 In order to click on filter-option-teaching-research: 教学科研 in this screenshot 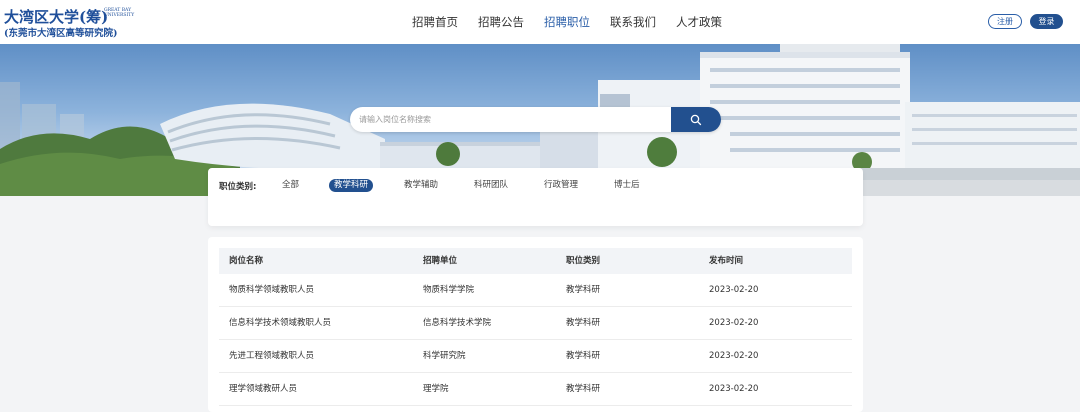, I will do `click(351, 185)`.